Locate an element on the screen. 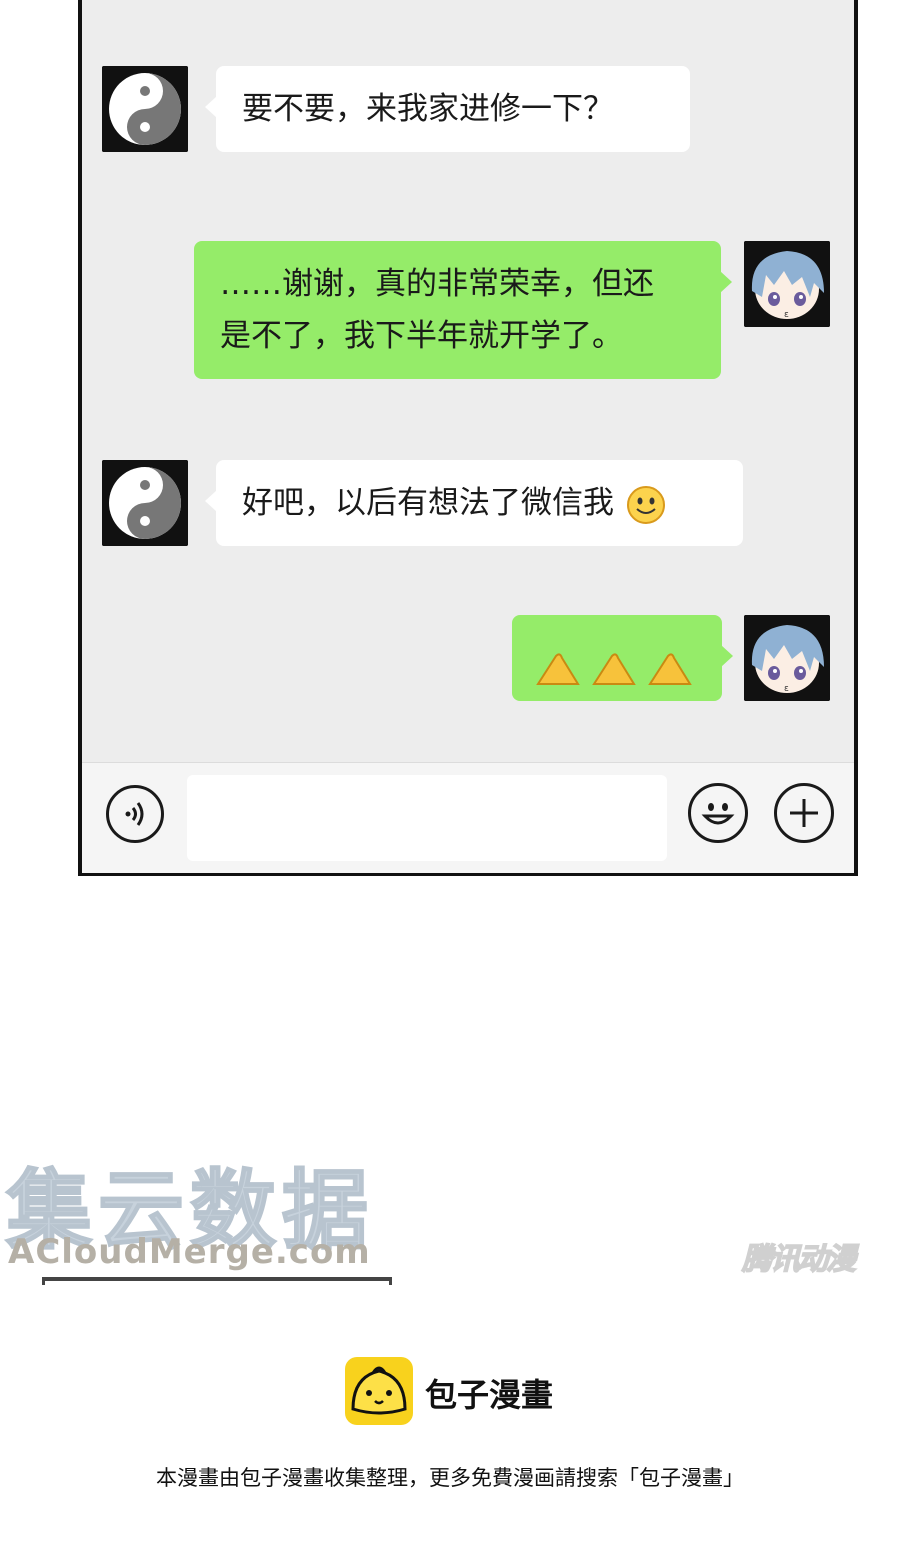 The width and height of the screenshot is (900, 1567). message-bubble: ……谢谢，真的非常荣幸，但还 是不了，我下半年就开学了。 is located at coordinates (463, 310).